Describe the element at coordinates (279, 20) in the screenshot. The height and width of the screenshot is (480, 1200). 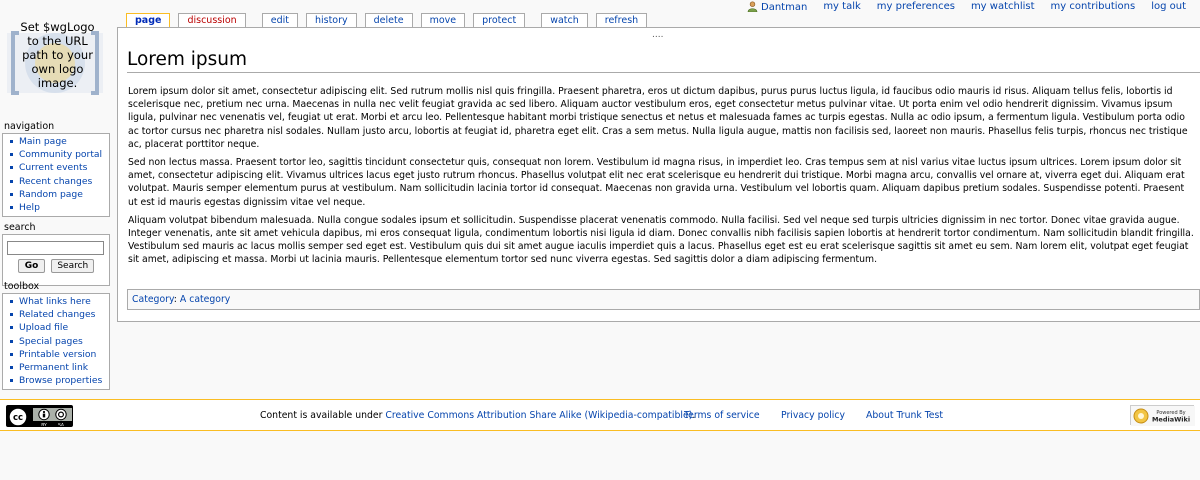
I see `tab-edit: edit` at that location.